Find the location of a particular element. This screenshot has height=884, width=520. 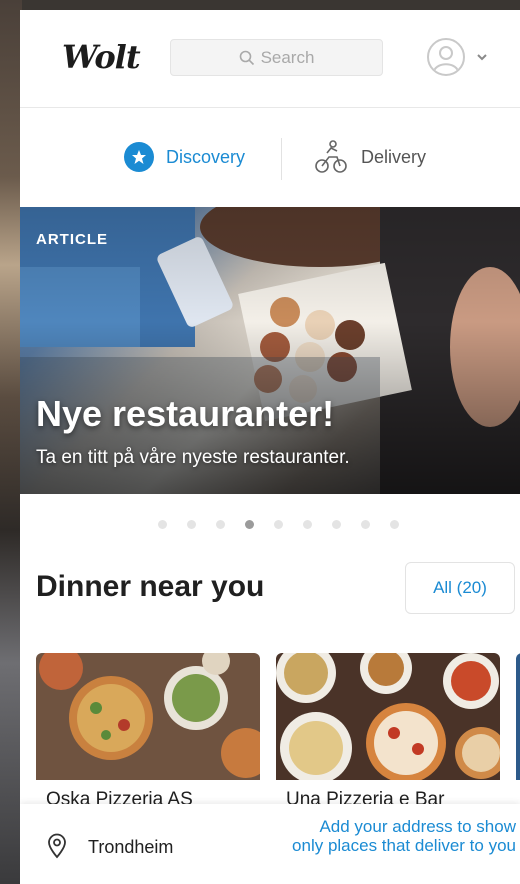

tab-divider is located at coordinates (281, 159).